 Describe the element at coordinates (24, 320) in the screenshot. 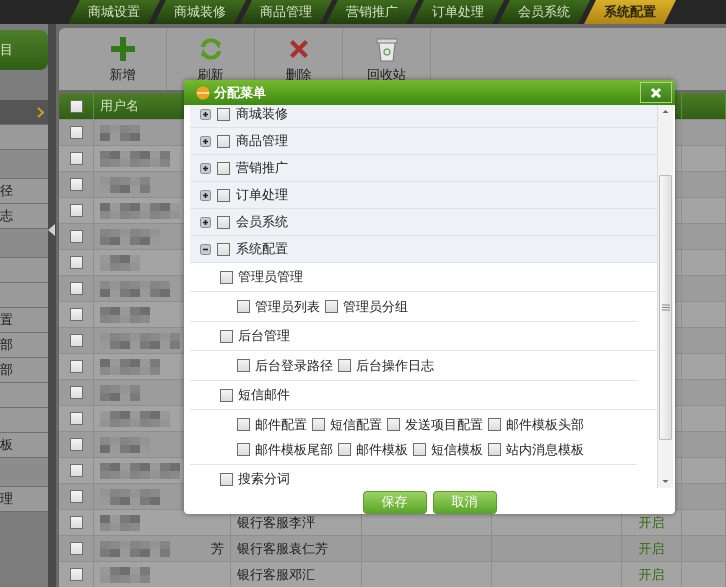

I see `sidebar-item: 置` at that location.